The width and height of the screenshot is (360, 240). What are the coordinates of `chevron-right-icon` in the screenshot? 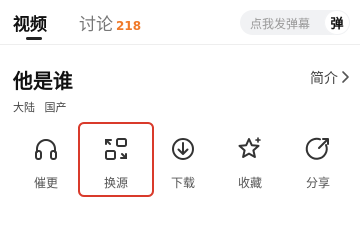 It's located at (346, 77).